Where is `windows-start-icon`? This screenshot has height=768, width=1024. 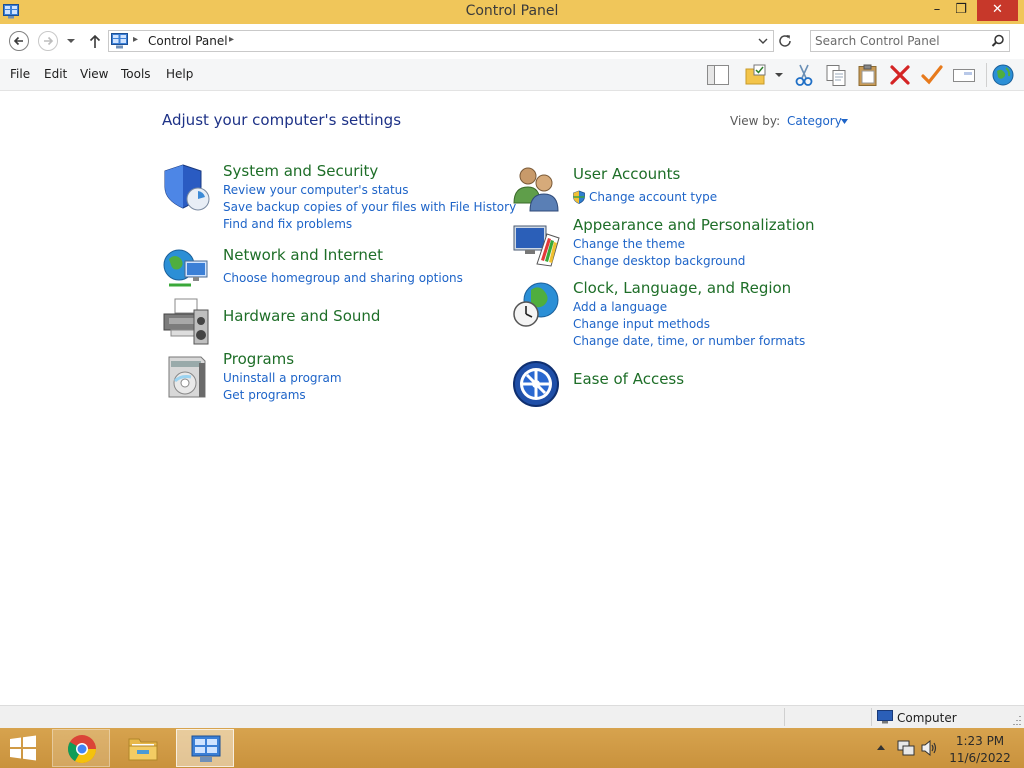
windows-start-icon is located at coordinates (23, 748).